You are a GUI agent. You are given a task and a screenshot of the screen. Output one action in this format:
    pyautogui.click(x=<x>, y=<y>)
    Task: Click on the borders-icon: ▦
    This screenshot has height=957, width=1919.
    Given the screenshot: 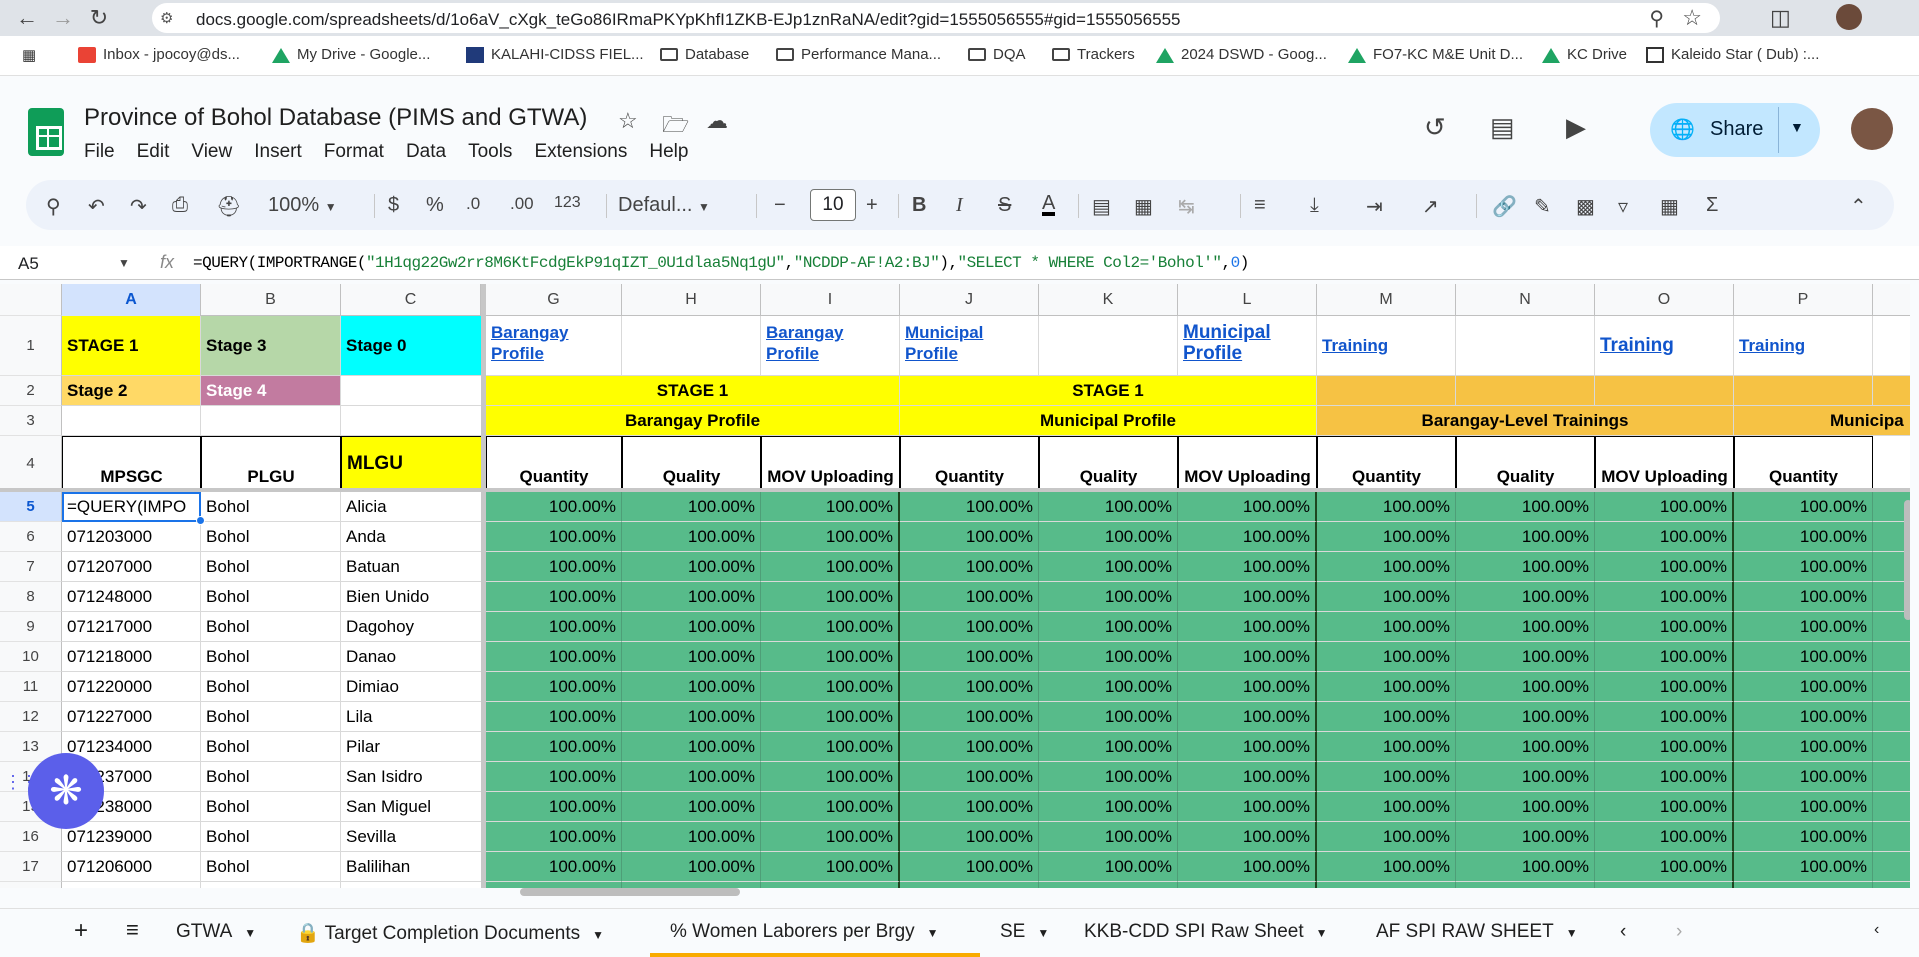 What is the action you would take?
    pyautogui.click(x=1143, y=206)
    